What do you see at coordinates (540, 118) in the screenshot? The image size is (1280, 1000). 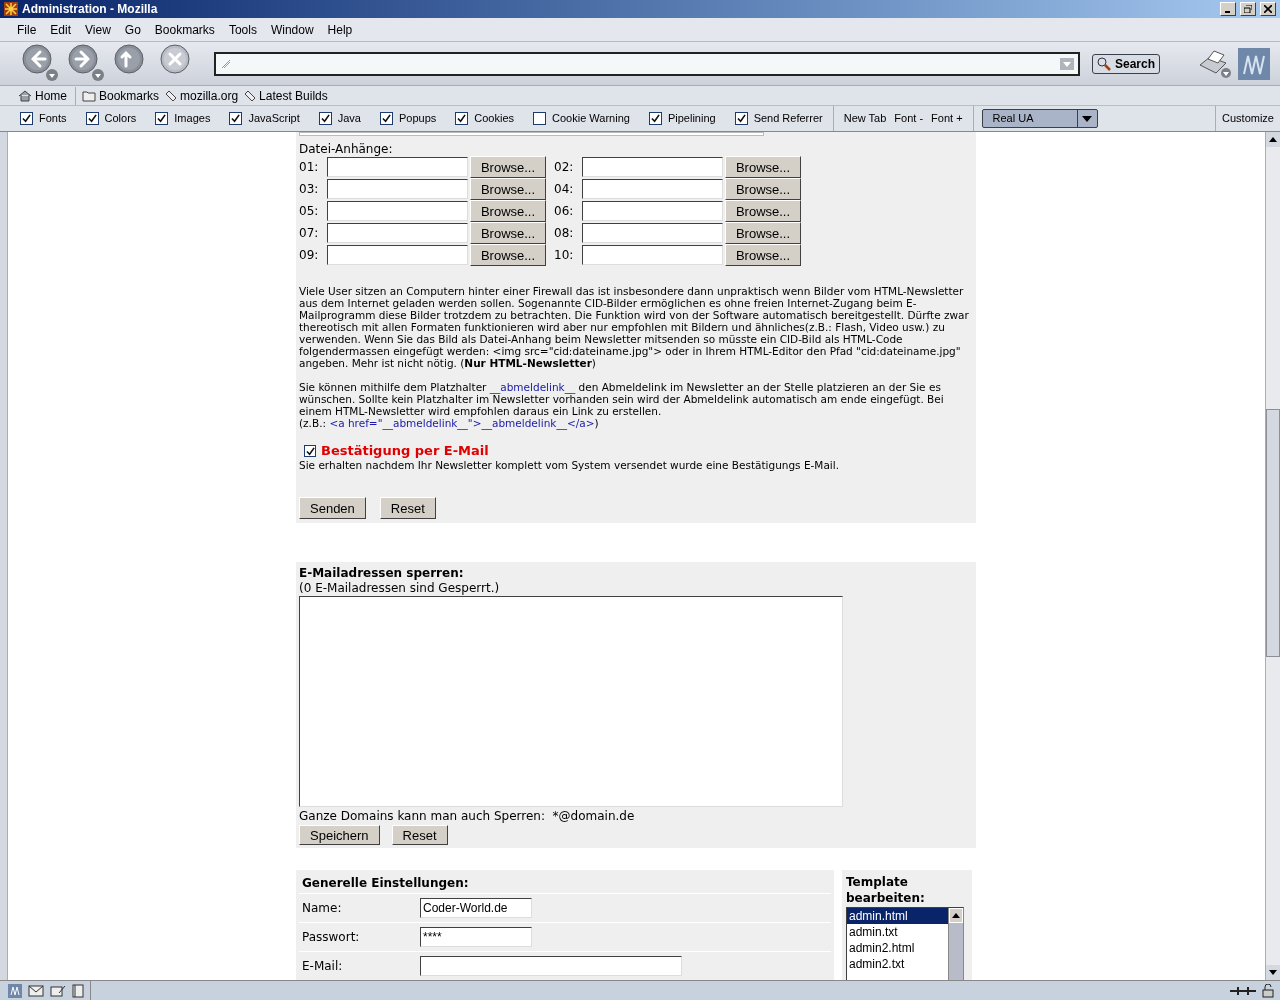 I see `checkbox` at bounding box center [540, 118].